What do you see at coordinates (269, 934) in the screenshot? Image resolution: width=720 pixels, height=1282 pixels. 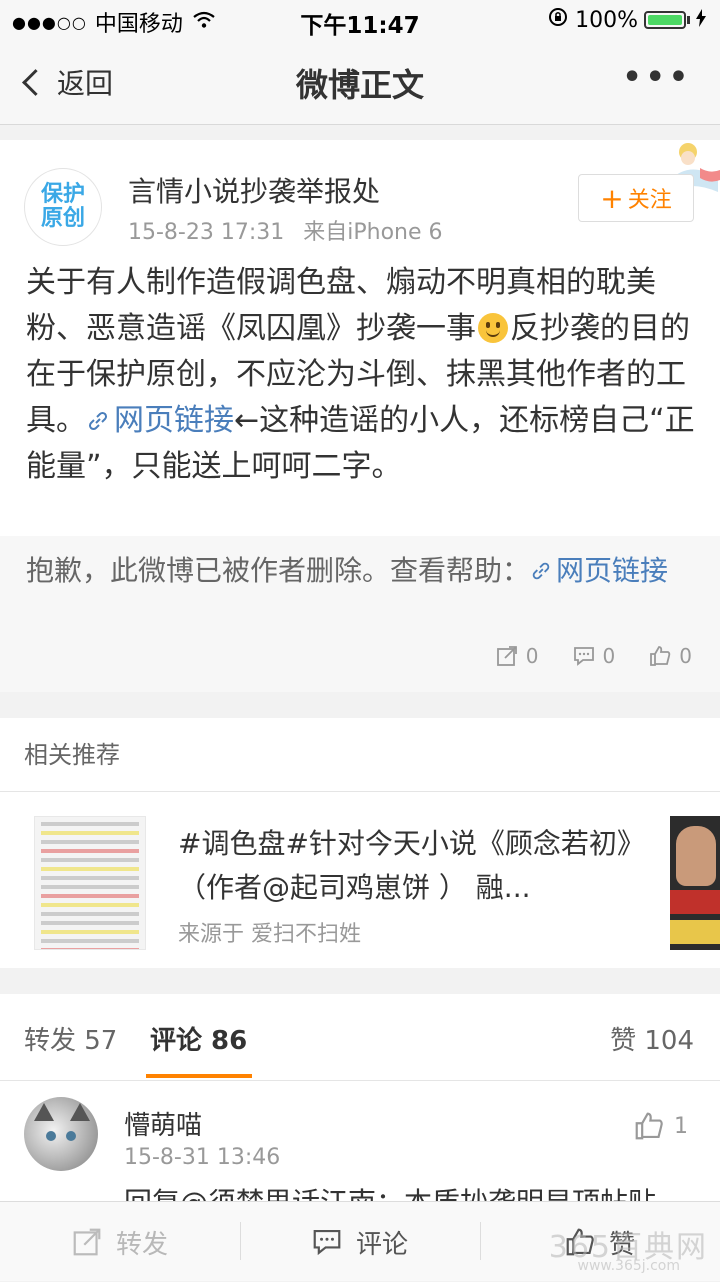 I see `related-source: 来源于 爱扫不扫姓` at bounding box center [269, 934].